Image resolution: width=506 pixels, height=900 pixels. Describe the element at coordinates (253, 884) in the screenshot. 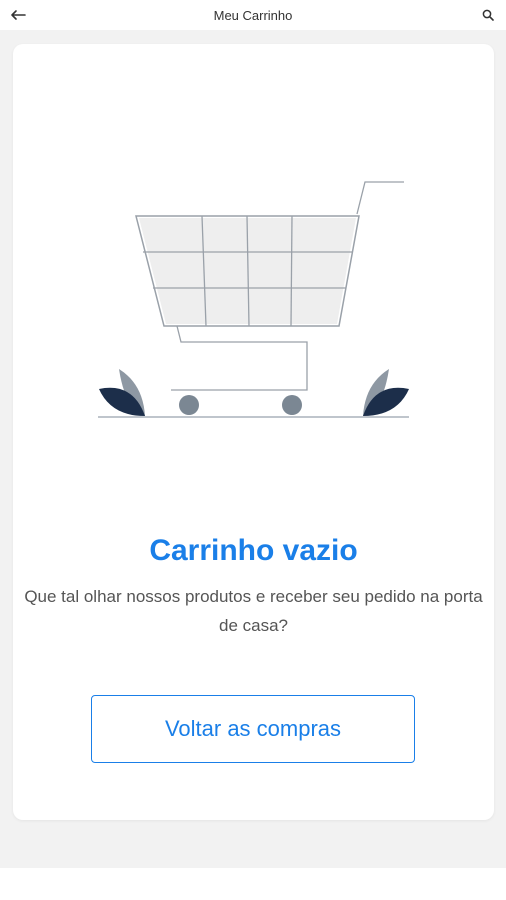

I see `bottom-bar` at that location.